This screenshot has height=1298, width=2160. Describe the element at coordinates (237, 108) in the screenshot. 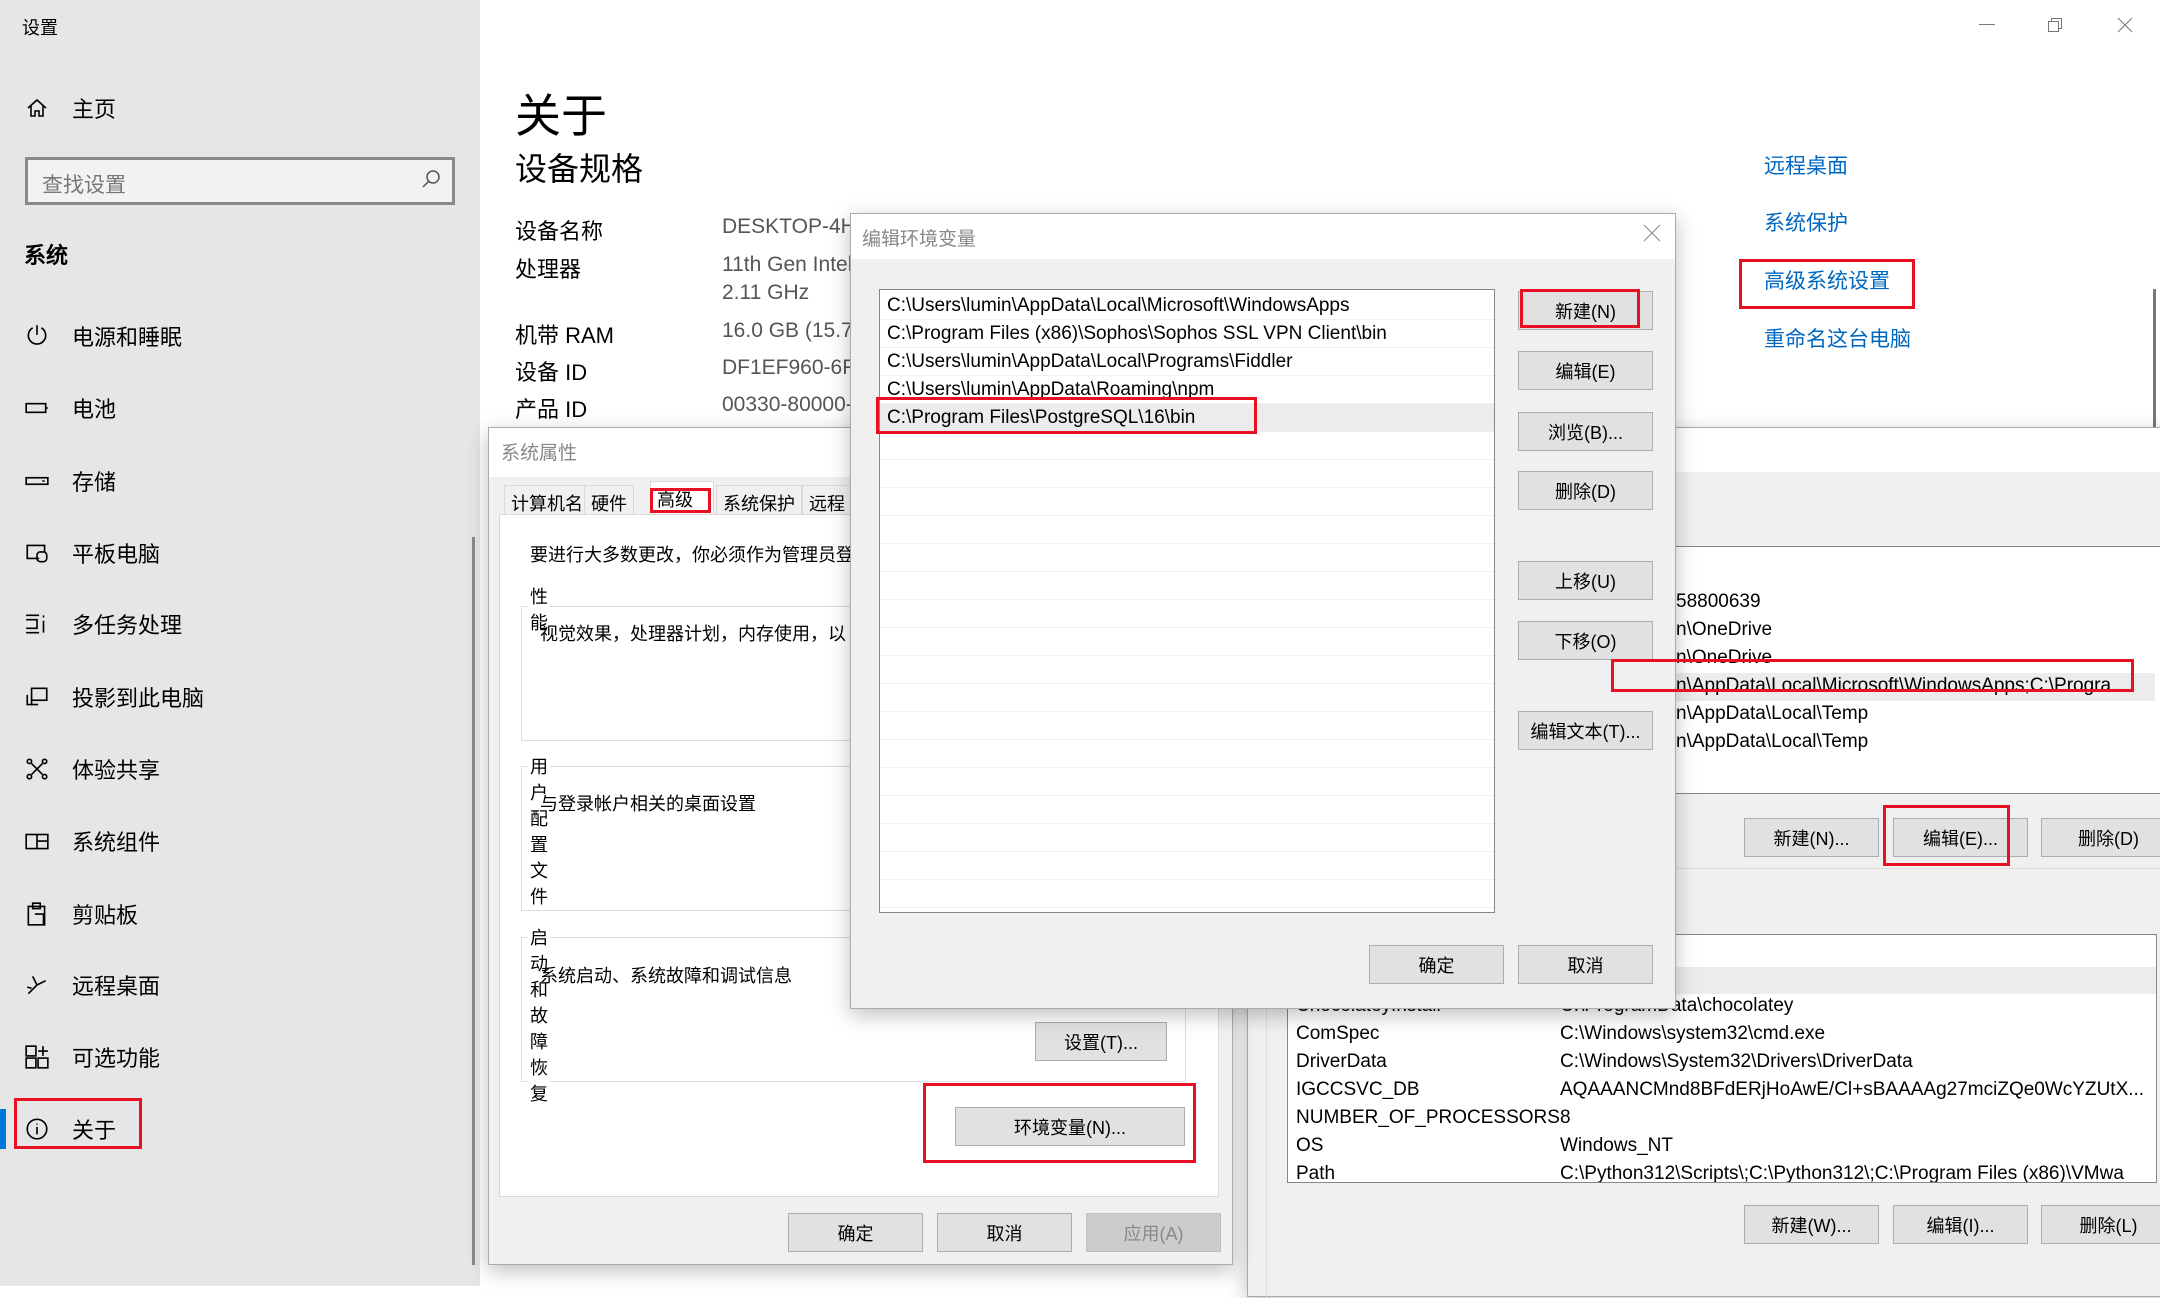

I see `sidebar-item-home: 主页` at that location.